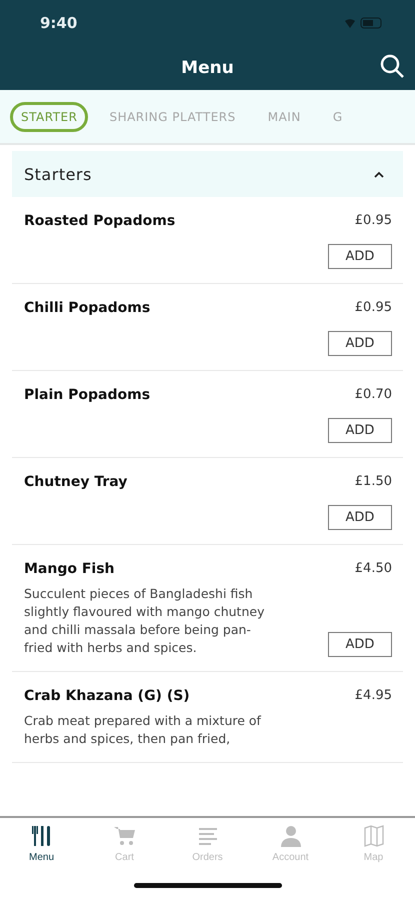  What do you see at coordinates (207, 847) in the screenshot?
I see `nav-tab: Orders` at bounding box center [207, 847].